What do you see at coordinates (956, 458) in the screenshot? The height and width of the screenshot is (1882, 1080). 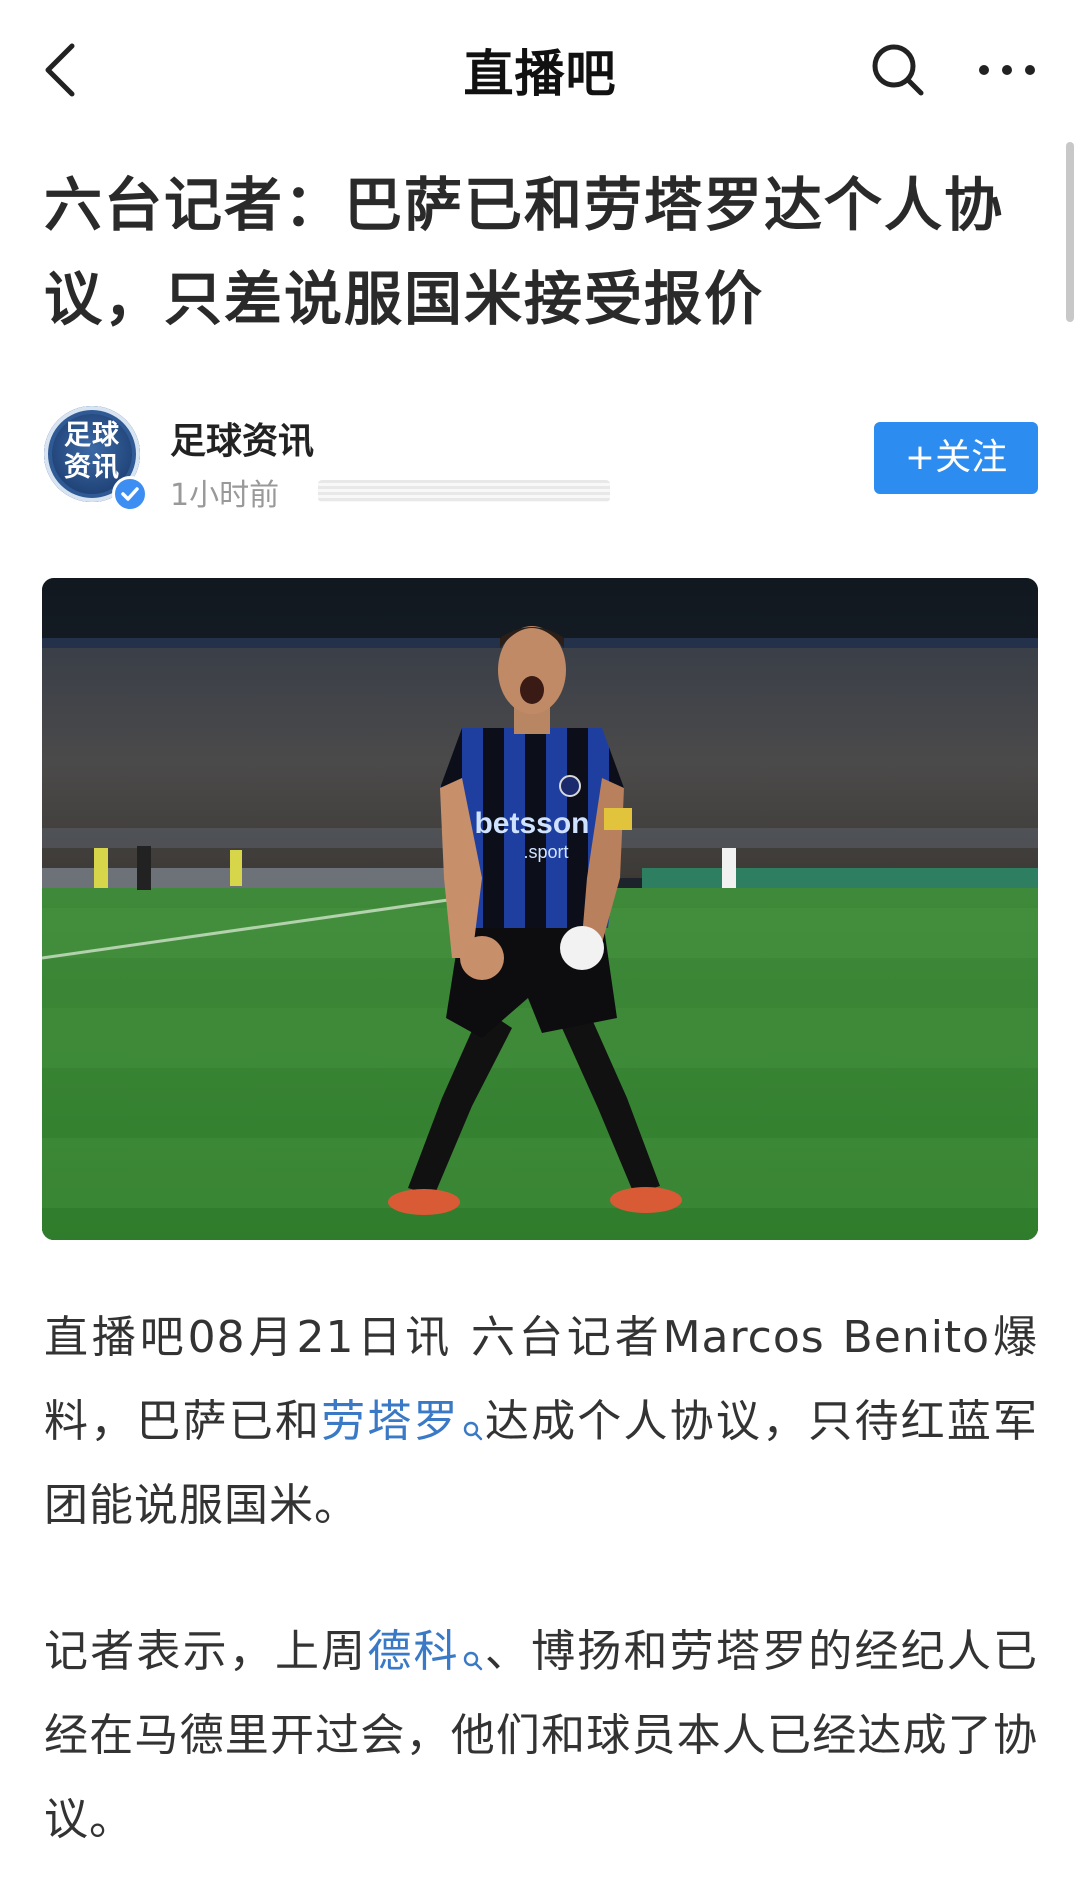 I see `follow-button: +关注` at bounding box center [956, 458].